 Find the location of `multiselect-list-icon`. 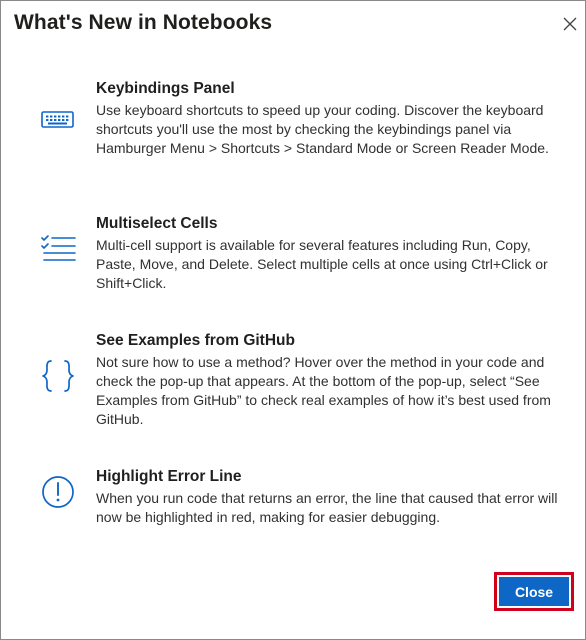

multiselect-list-icon is located at coordinates (58, 248).